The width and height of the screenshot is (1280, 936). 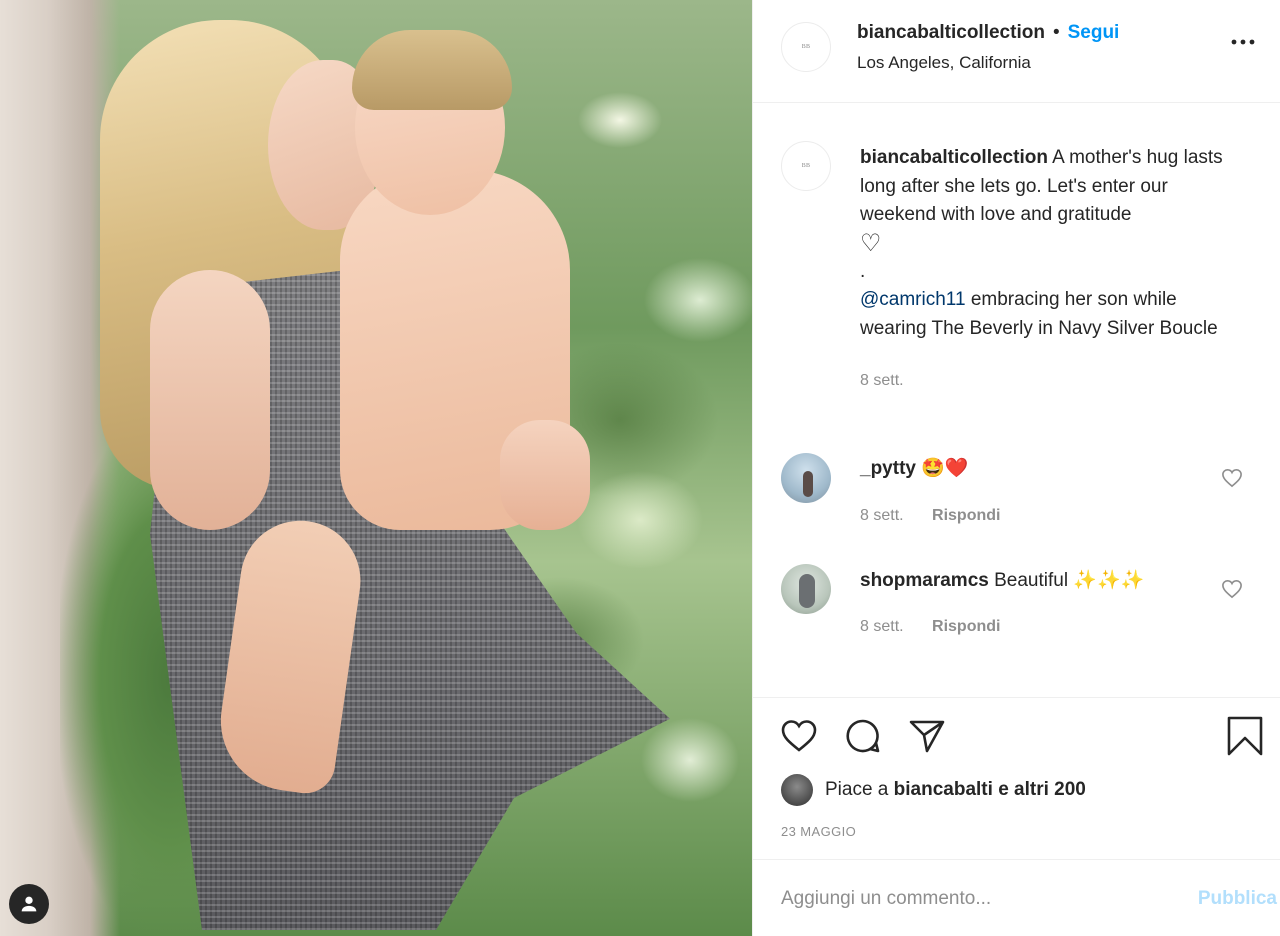 I want to click on caption-avatar: BB, so click(x=806, y=166).